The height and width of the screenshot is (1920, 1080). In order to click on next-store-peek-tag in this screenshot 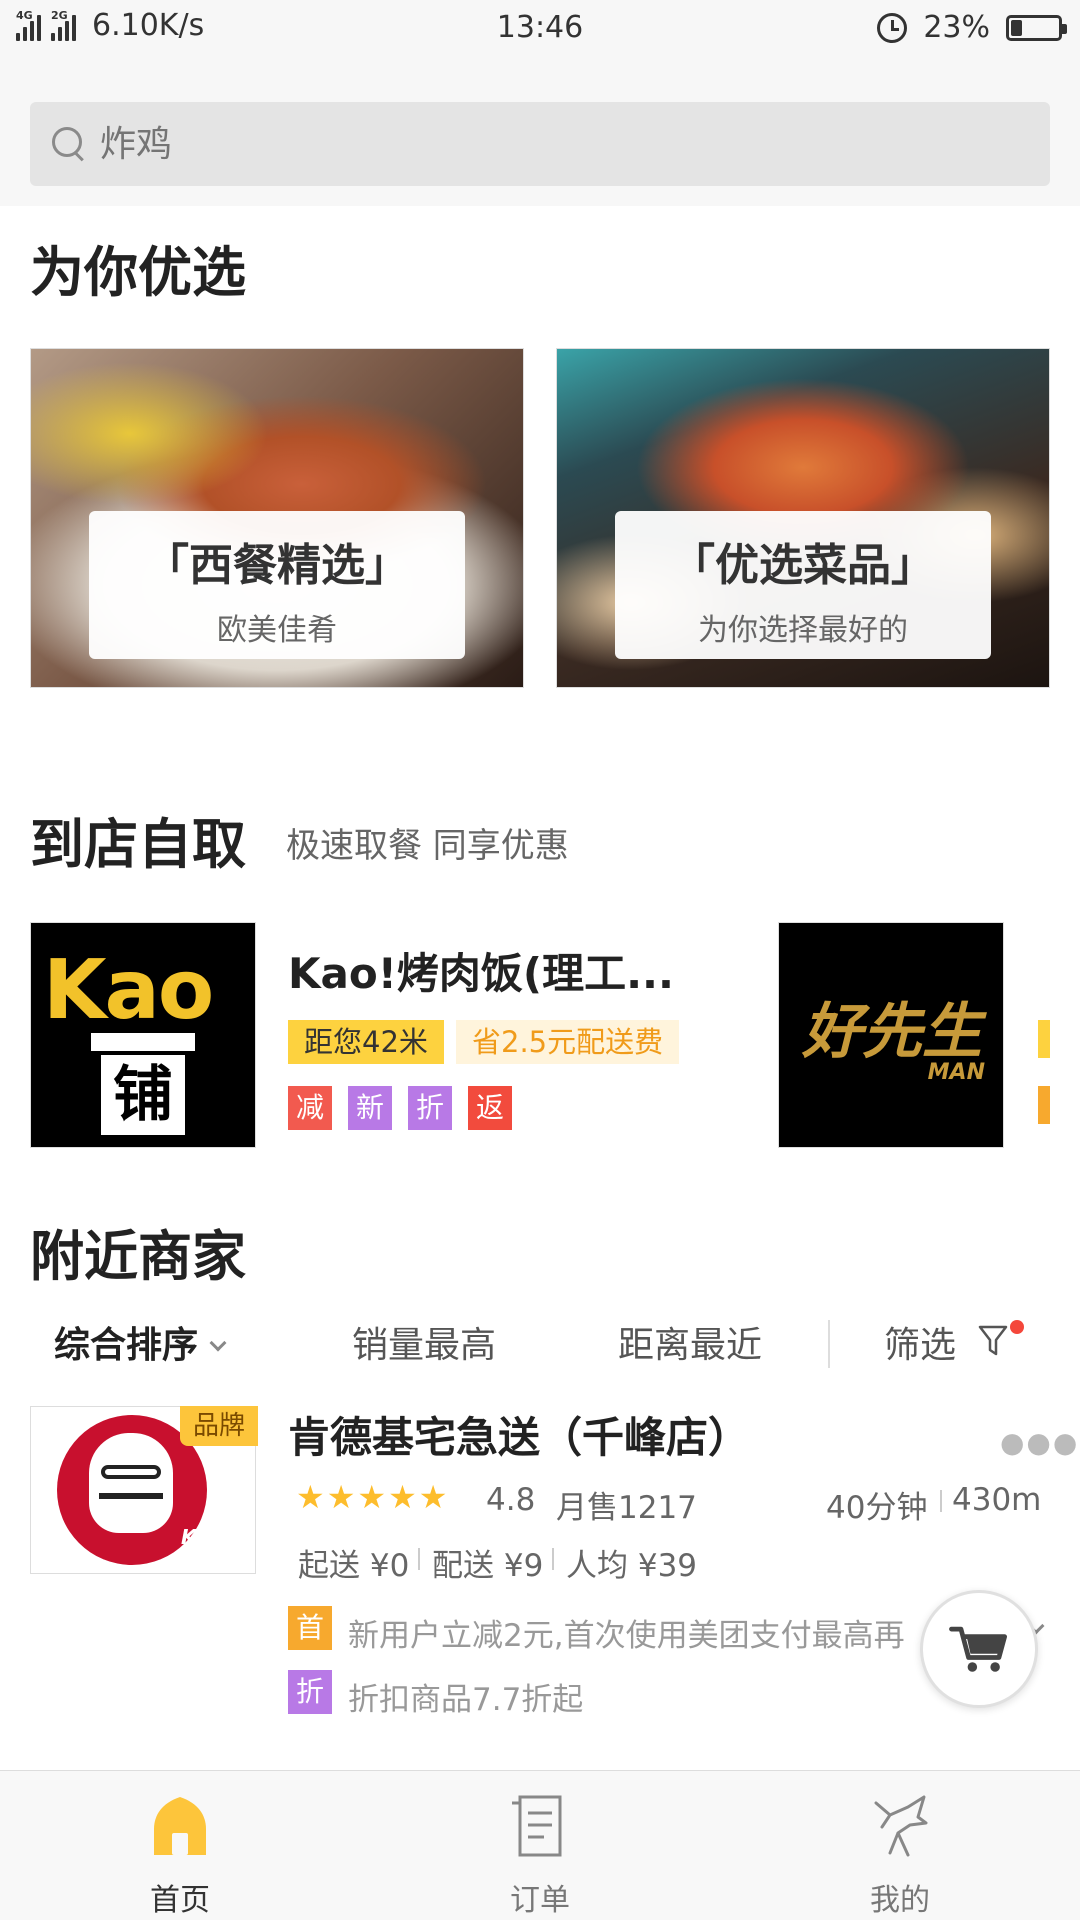, I will do `click(1044, 1039)`.